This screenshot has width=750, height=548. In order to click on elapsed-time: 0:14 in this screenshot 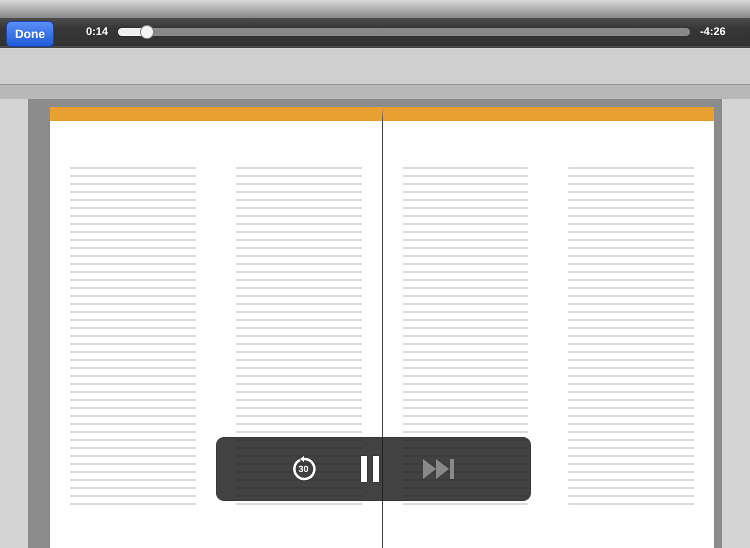, I will do `click(96, 32)`.